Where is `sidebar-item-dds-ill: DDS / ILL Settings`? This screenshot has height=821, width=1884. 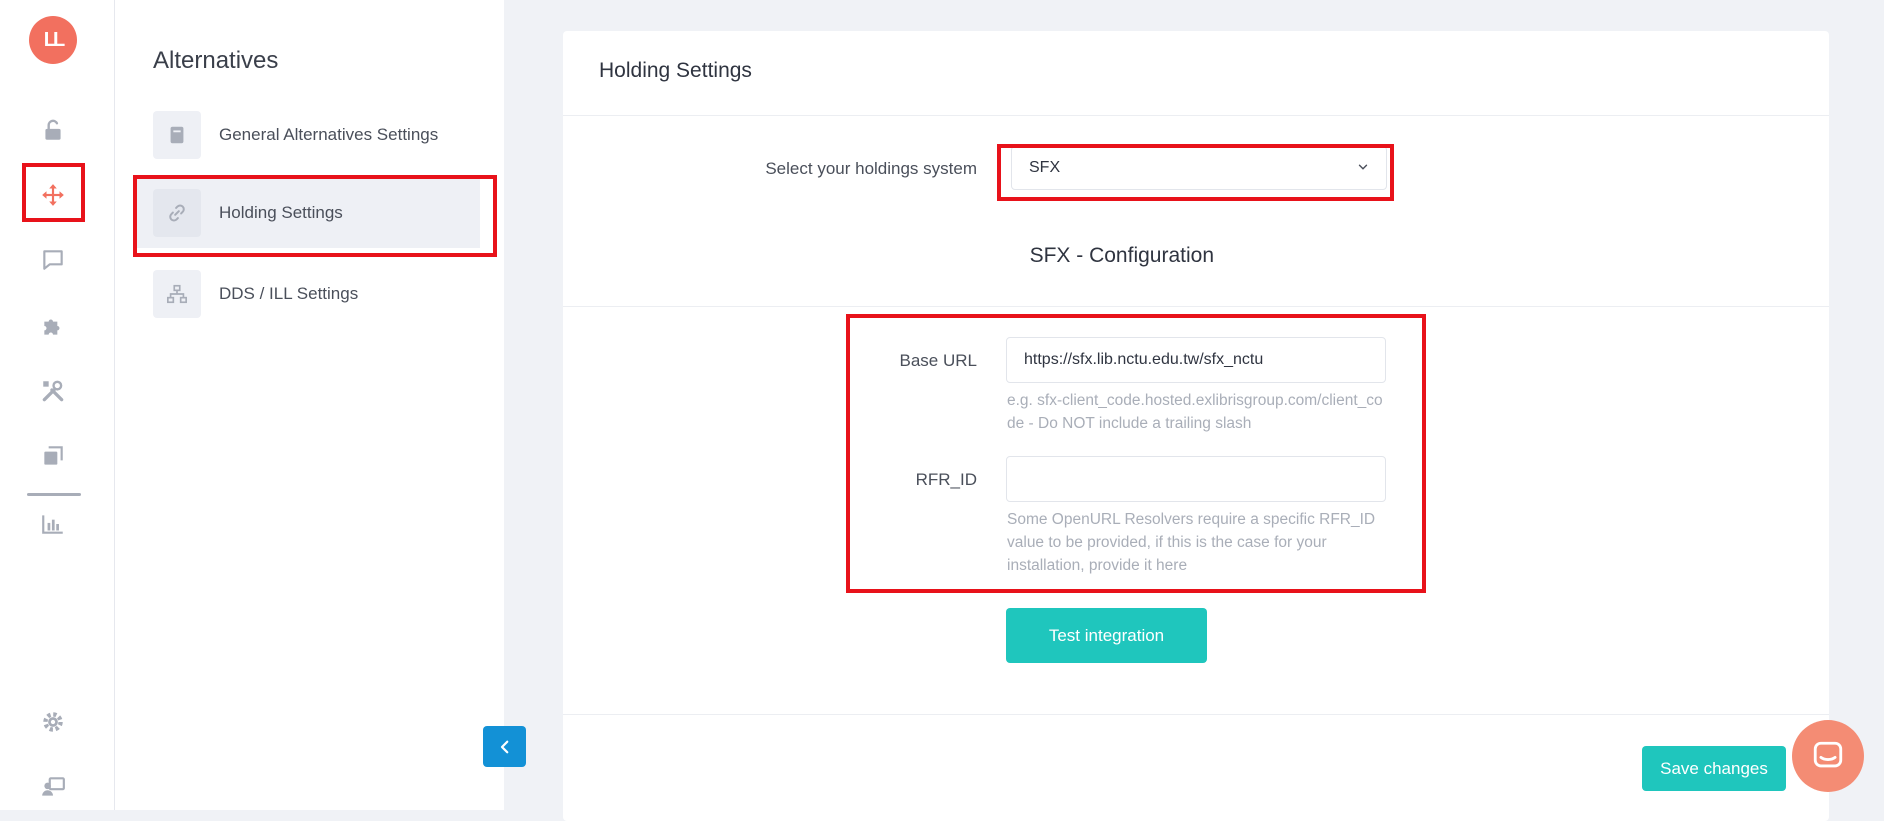
sidebar-item-dds-ill: DDS / ILL Settings is located at coordinates (307, 294).